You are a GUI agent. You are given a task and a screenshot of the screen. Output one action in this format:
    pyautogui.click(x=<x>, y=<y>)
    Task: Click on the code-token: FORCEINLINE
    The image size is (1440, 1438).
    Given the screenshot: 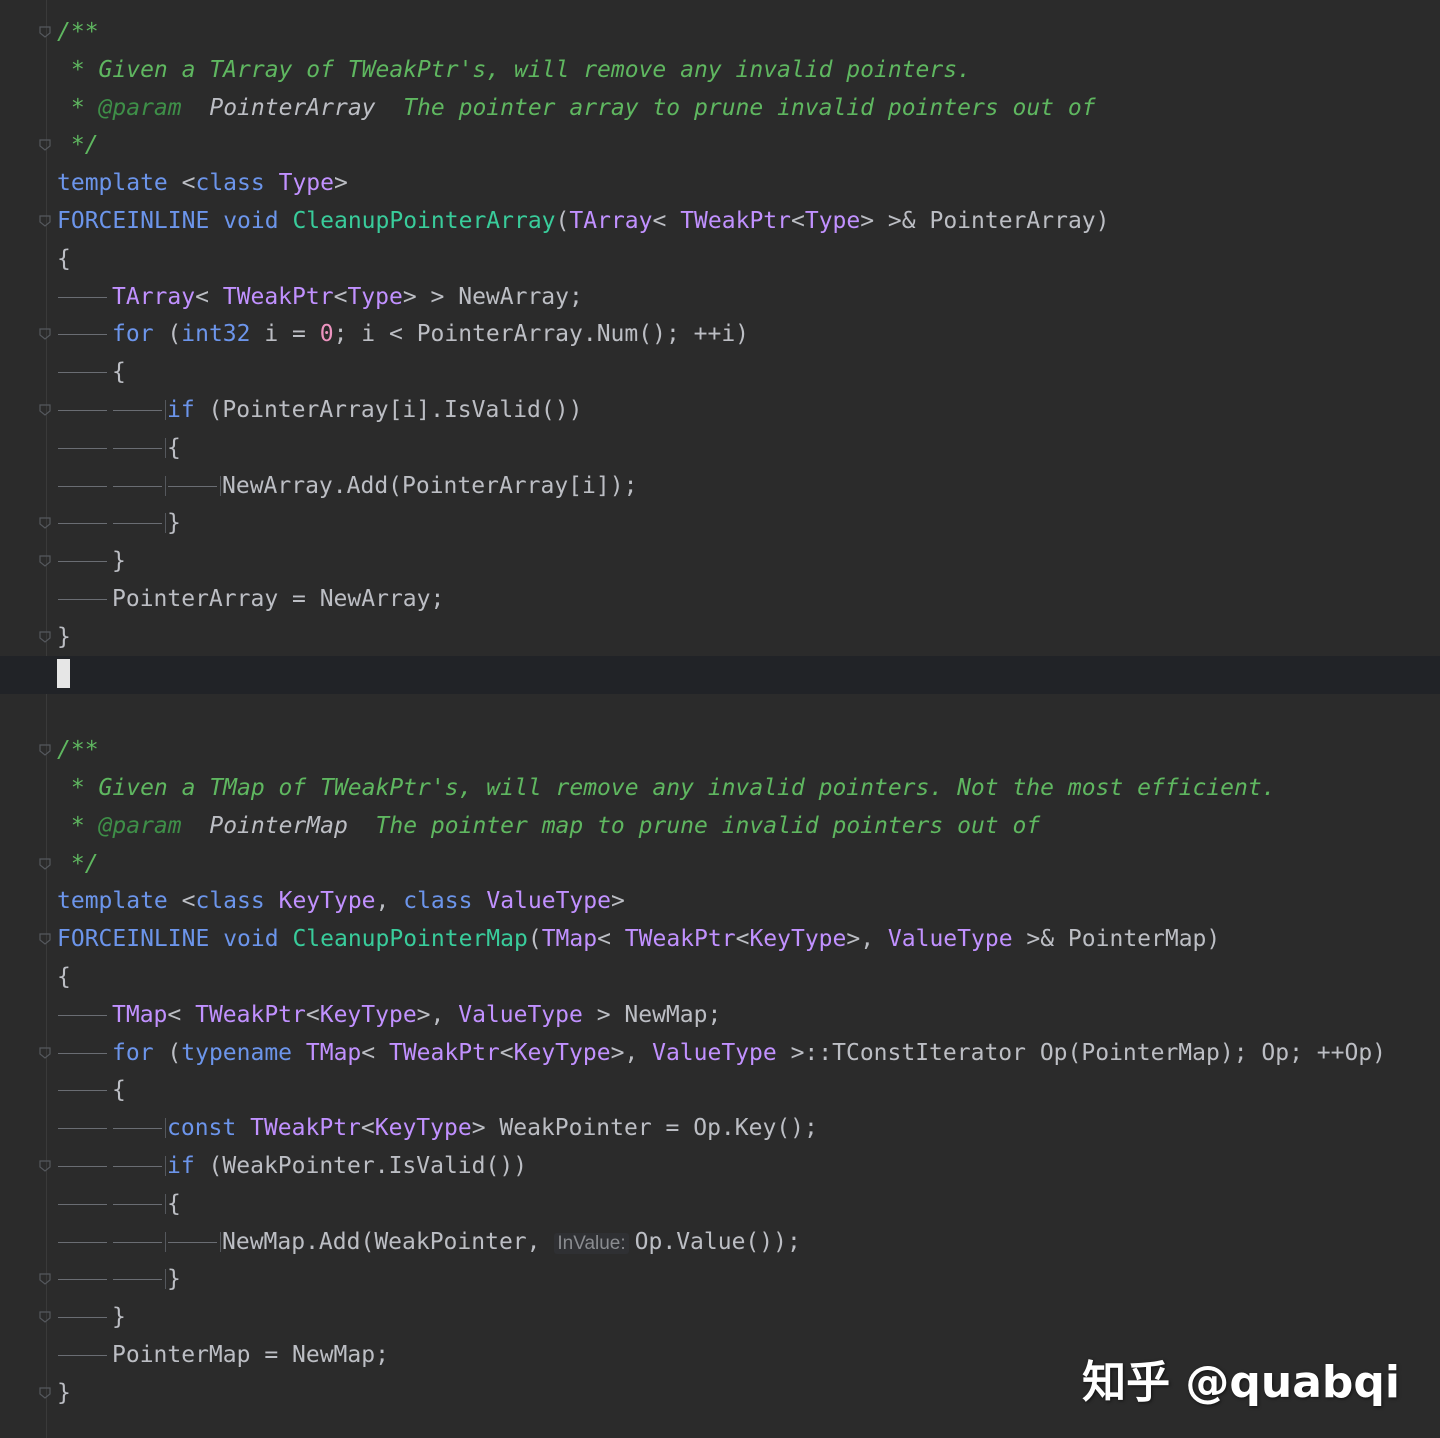 What is the action you would take?
    pyautogui.click(x=133, y=939)
    